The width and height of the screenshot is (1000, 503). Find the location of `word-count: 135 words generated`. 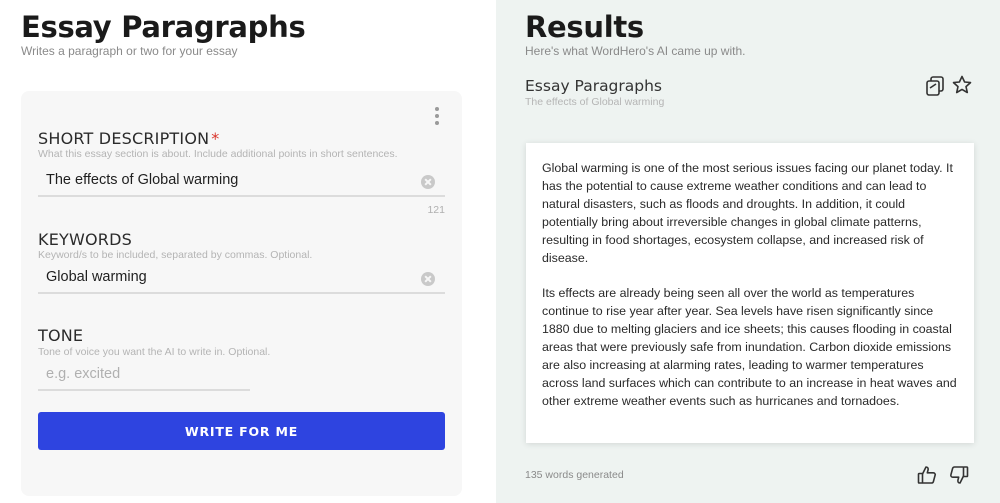

word-count: 135 words generated is located at coordinates (574, 475).